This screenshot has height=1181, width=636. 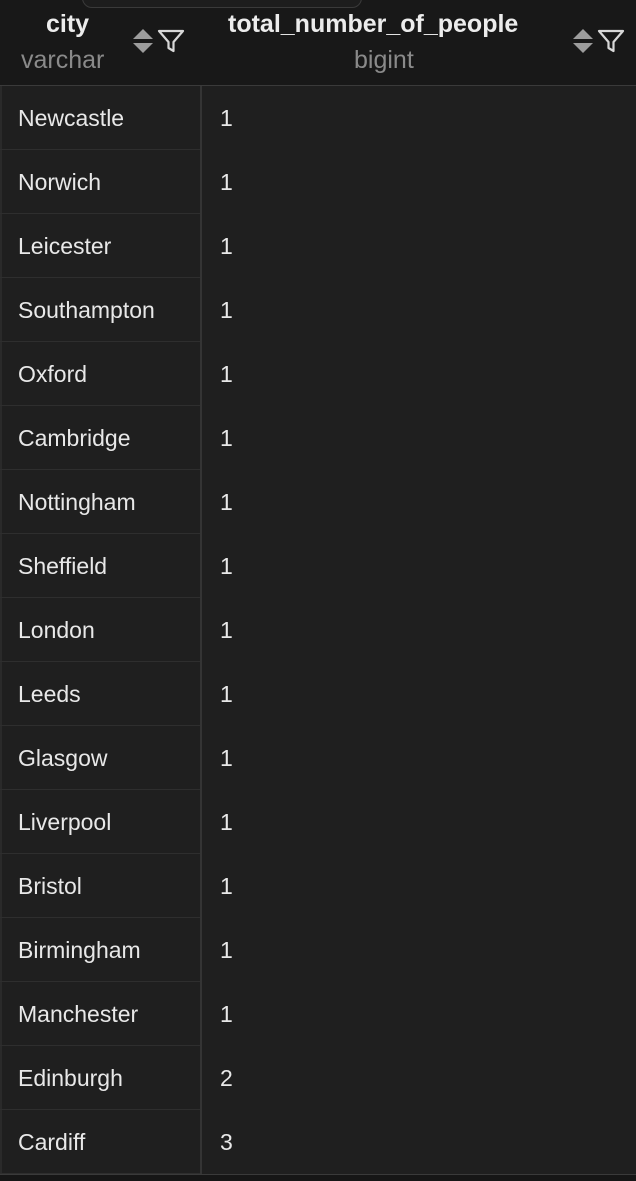 I want to click on table-row: Birmingham 1, so click(x=318, y=950).